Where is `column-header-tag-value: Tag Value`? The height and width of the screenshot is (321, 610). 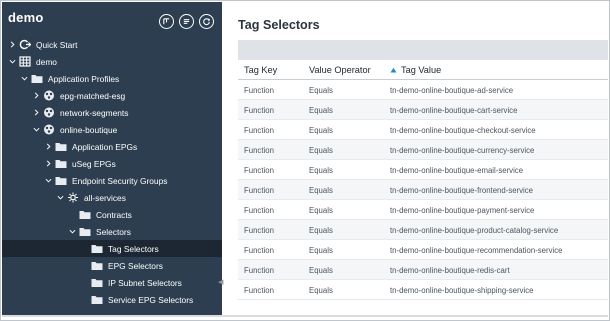 column-header-tag-value: Tag Value is located at coordinates (415, 70).